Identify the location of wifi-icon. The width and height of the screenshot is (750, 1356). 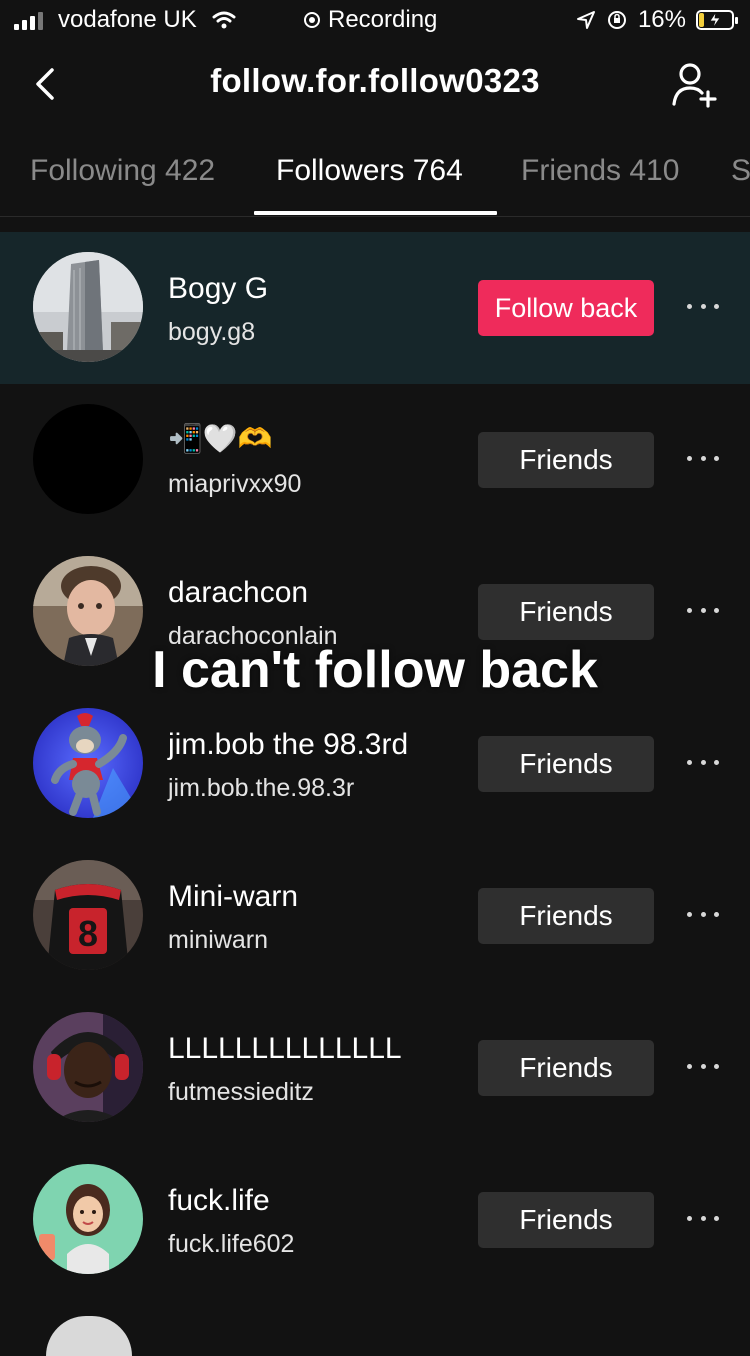
(224, 20).